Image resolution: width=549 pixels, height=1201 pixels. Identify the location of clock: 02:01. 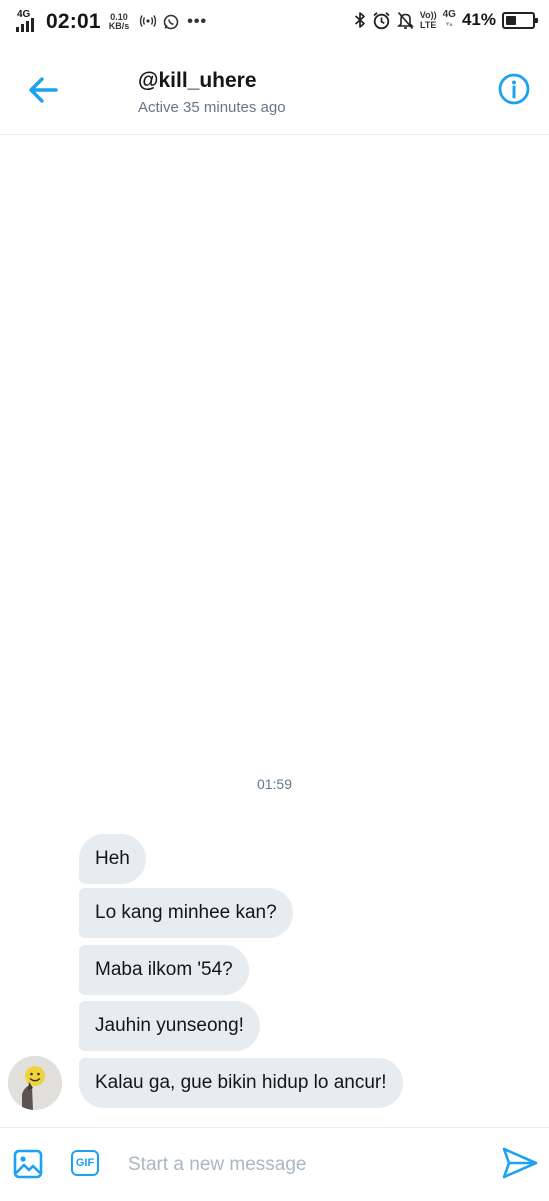
(73, 21).